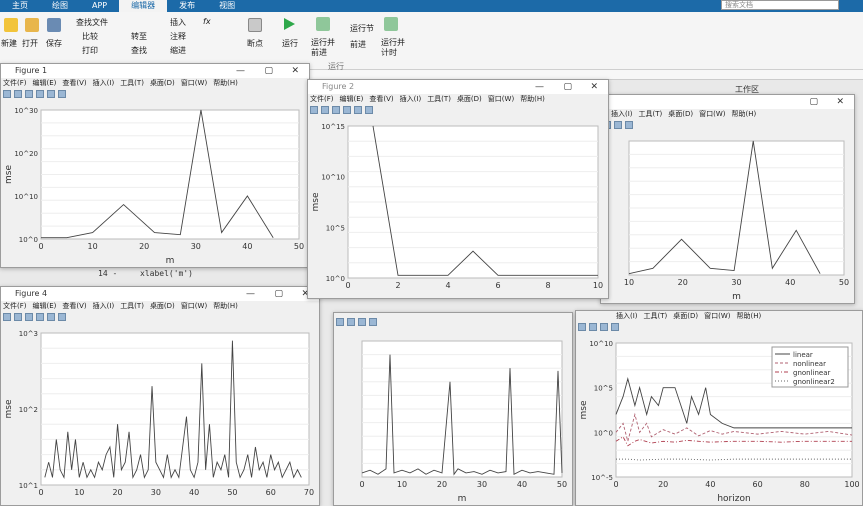 This screenshot has width=863, height=506. What do you see at coordinates (30, 43) in the screenshot?
I see `open-button: 打开` at bounding box center [30, 43].